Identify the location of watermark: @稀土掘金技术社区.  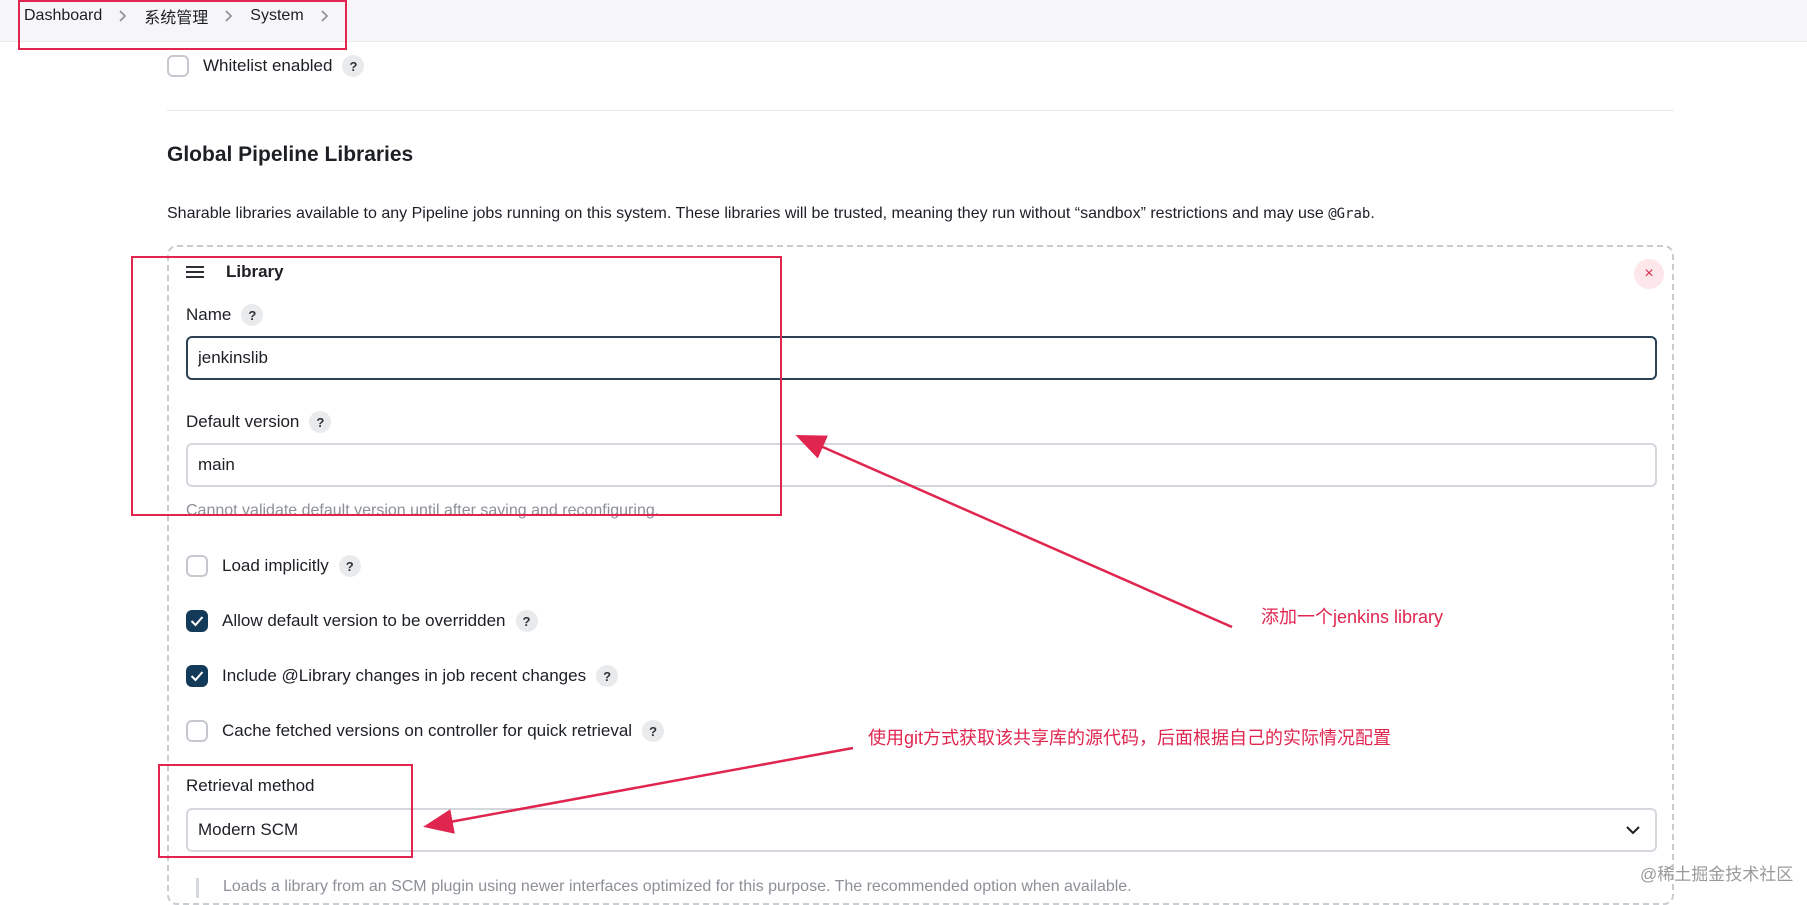
(1717, 874).